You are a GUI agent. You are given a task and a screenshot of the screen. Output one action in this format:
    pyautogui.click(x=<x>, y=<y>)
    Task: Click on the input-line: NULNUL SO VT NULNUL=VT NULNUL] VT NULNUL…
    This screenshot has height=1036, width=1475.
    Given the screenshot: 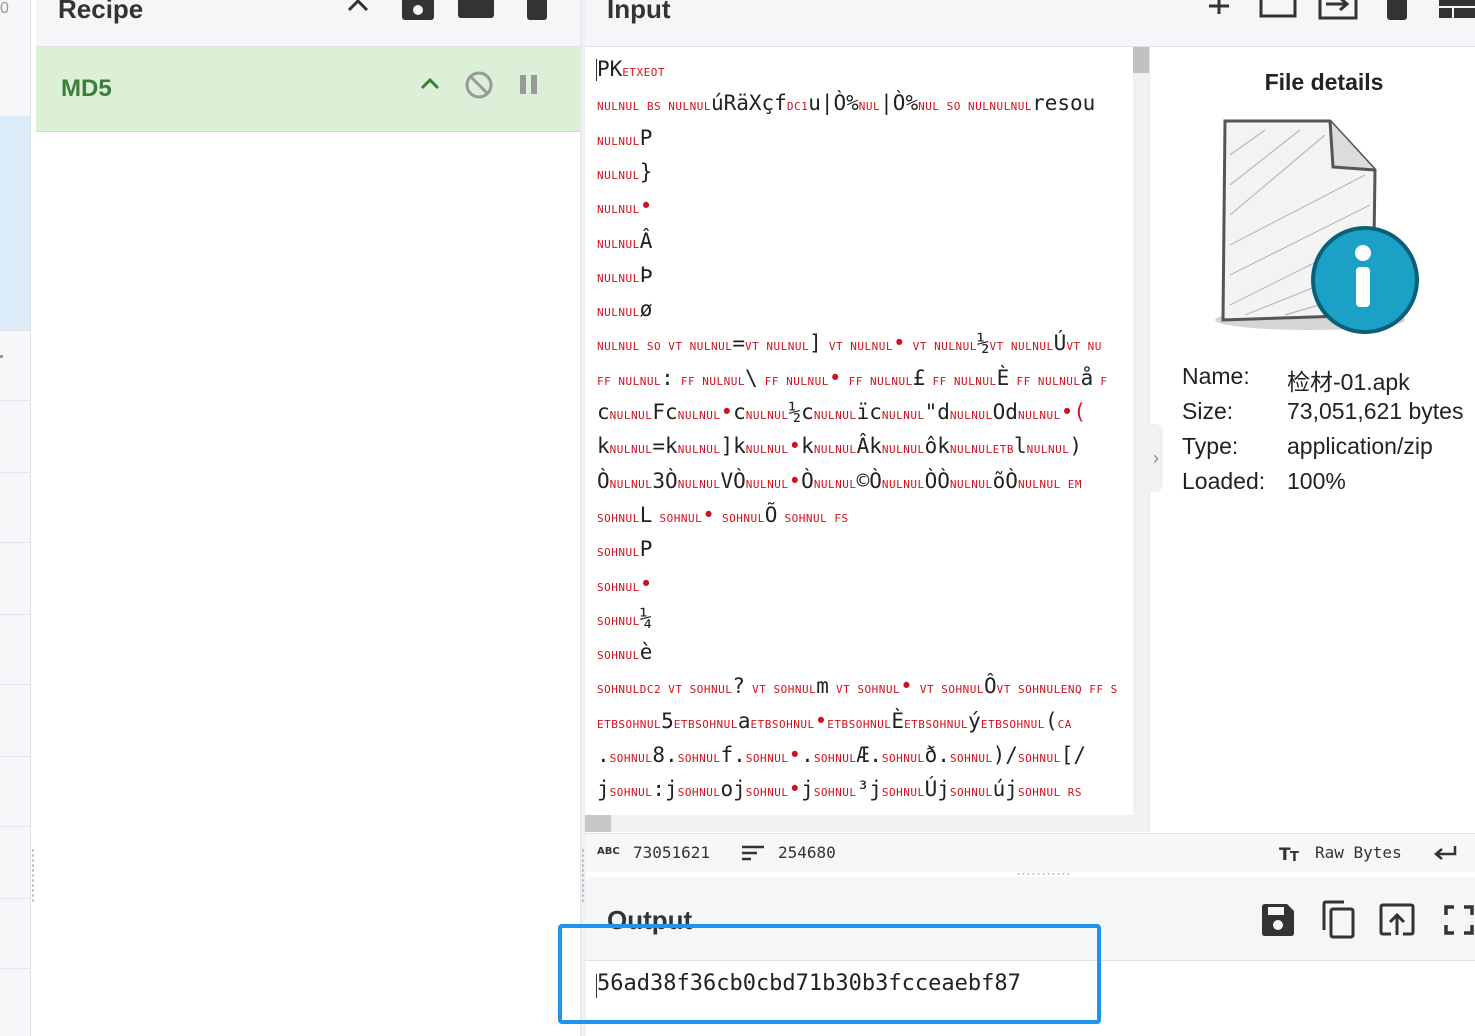 What is the action you would take?
    pyautogui.click(x=849, y=348)
    